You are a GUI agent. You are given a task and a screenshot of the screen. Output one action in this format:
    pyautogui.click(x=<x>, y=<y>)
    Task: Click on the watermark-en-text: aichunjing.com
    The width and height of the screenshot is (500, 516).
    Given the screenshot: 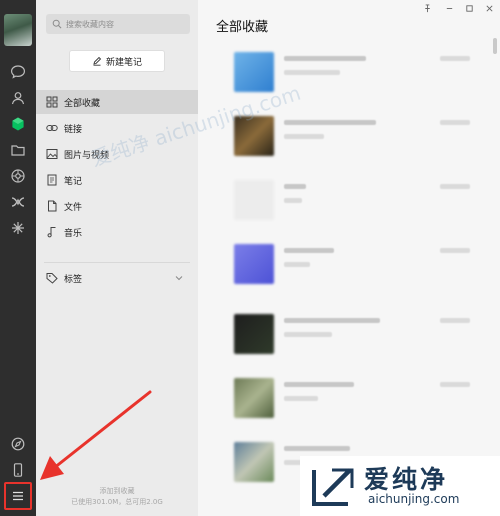 What is the action you would take?
    pyautogui.click(x=414, y=499)
    